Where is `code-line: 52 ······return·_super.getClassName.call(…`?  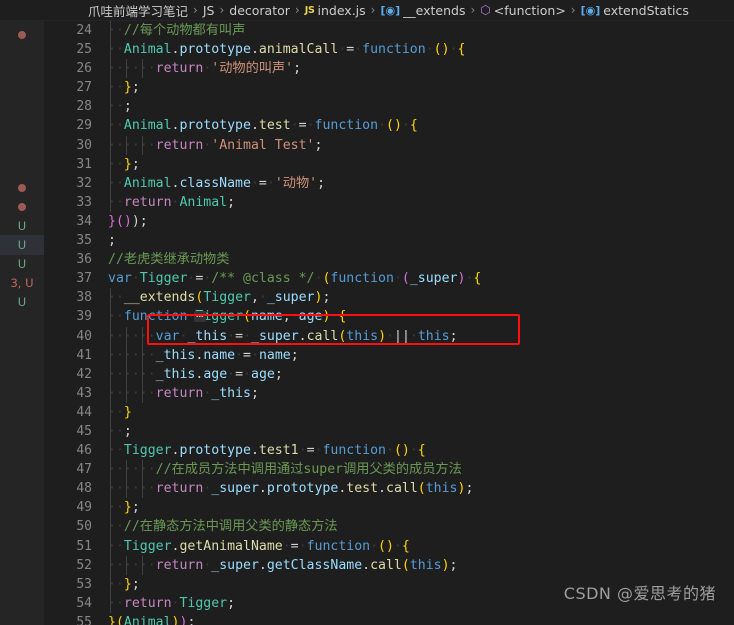 code-line: 52 ······return·_super.getClassName.call(… is located at coordinates (389, 565).